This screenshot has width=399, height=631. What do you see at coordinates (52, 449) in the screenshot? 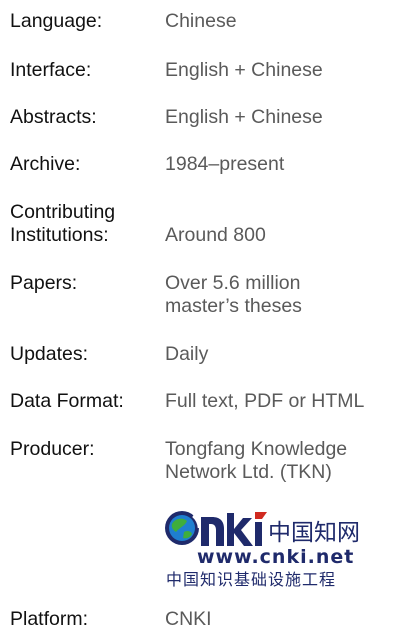
I see `producer-label: Producer:` at bounding box center [52, 449].